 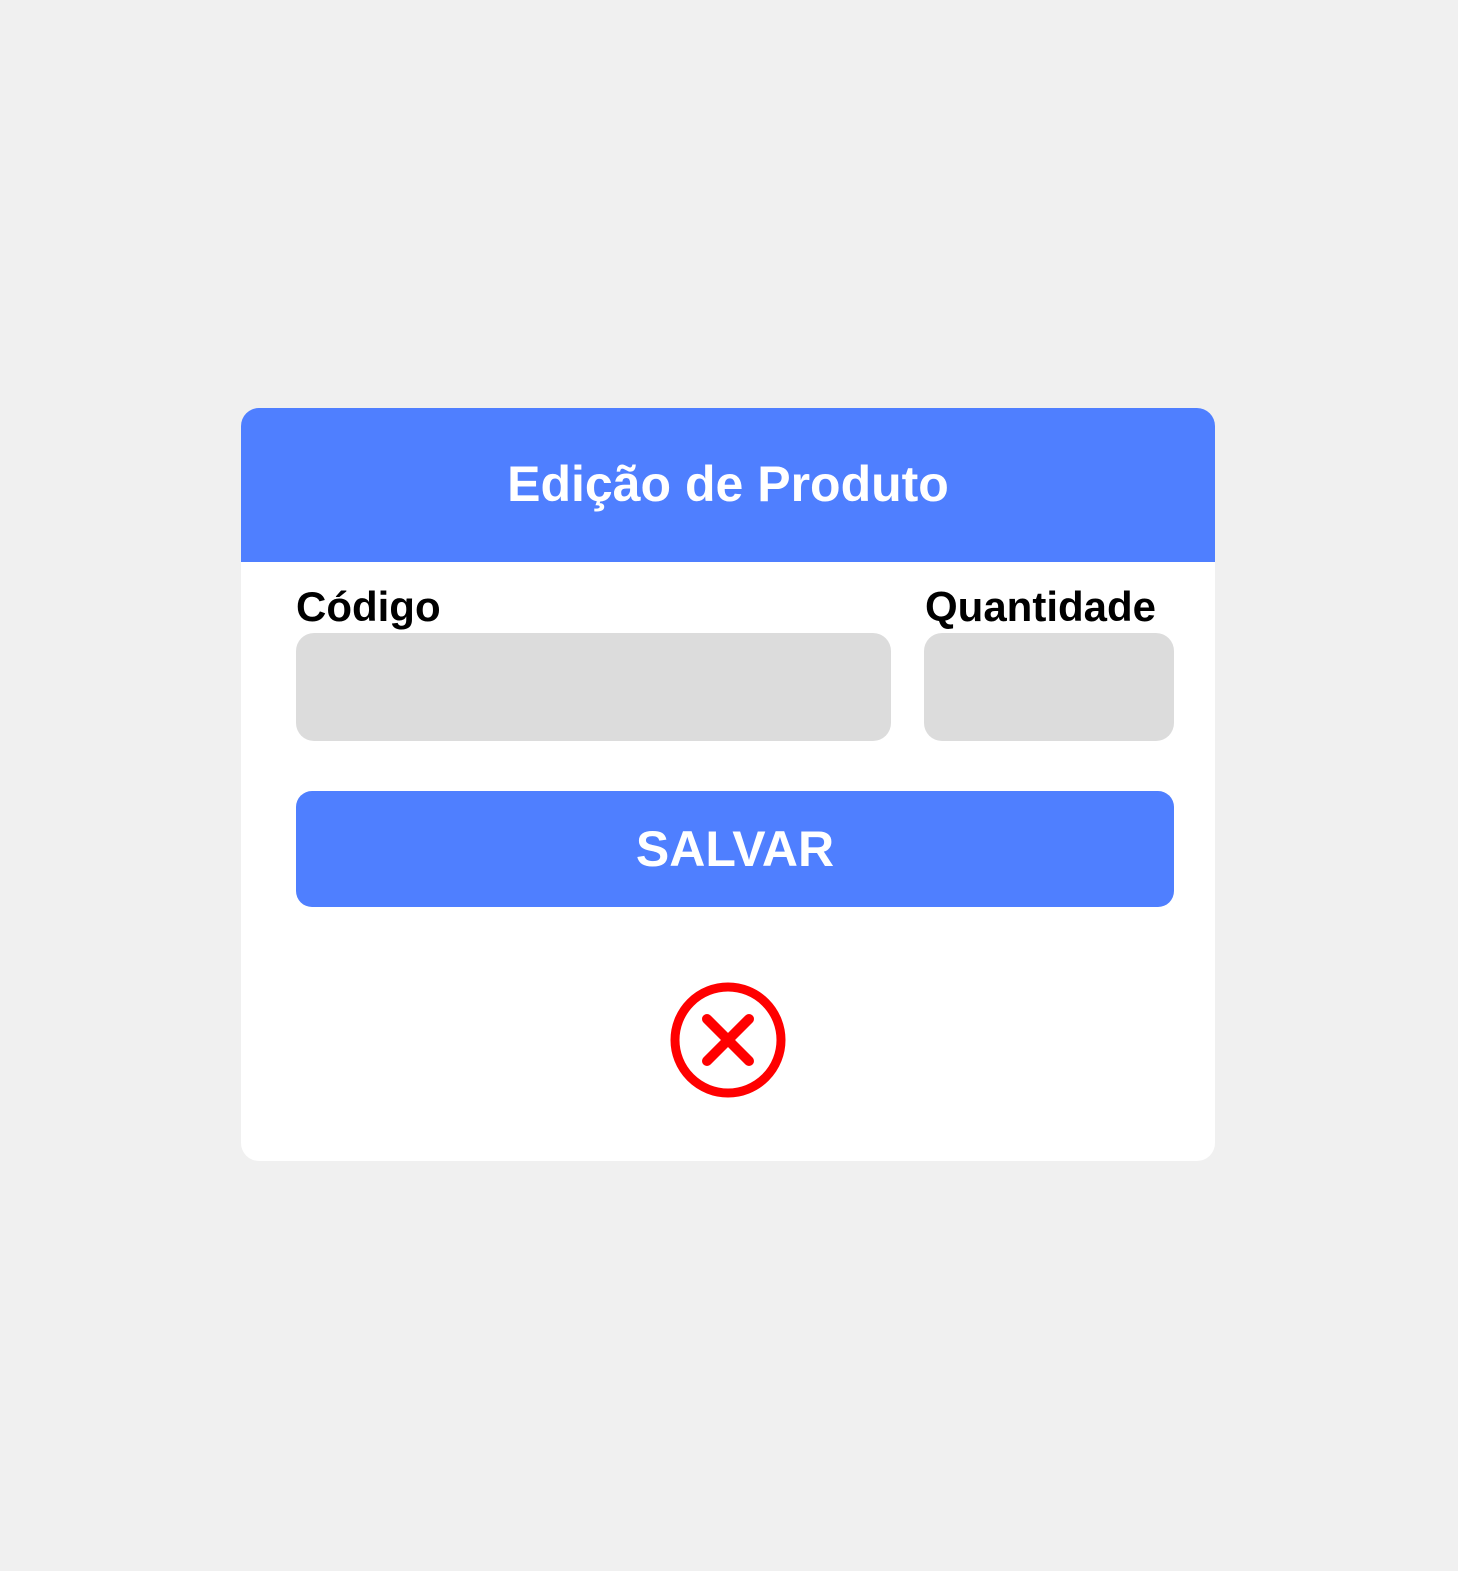 I want to click on close-button, so click(x=728, y=1040).